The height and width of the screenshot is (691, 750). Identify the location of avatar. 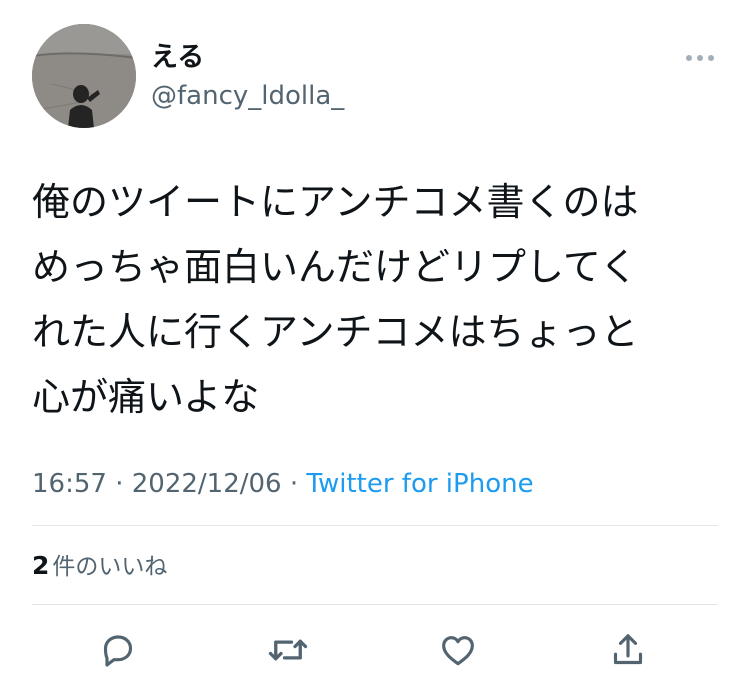
(84, 76).